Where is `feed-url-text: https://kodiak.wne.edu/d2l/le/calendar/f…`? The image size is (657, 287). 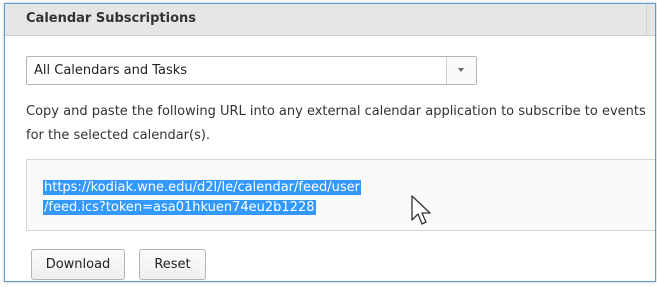 feed-url-text: https://kodiak.wne.edu/d2l/le/calendar/f… is located at coordinates (202, 198).